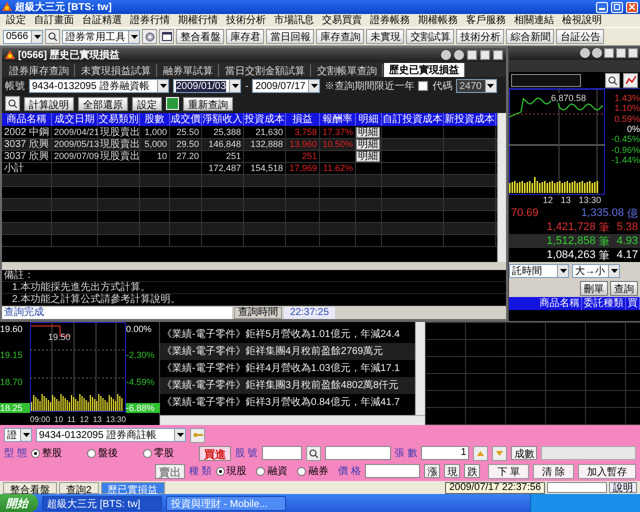 The width and height of the screenshot is (640, 512). What do you see at coordinates (265, 119) in the screenshot?
I see `column-header: 投資成本` at bounding box center [265, 119].